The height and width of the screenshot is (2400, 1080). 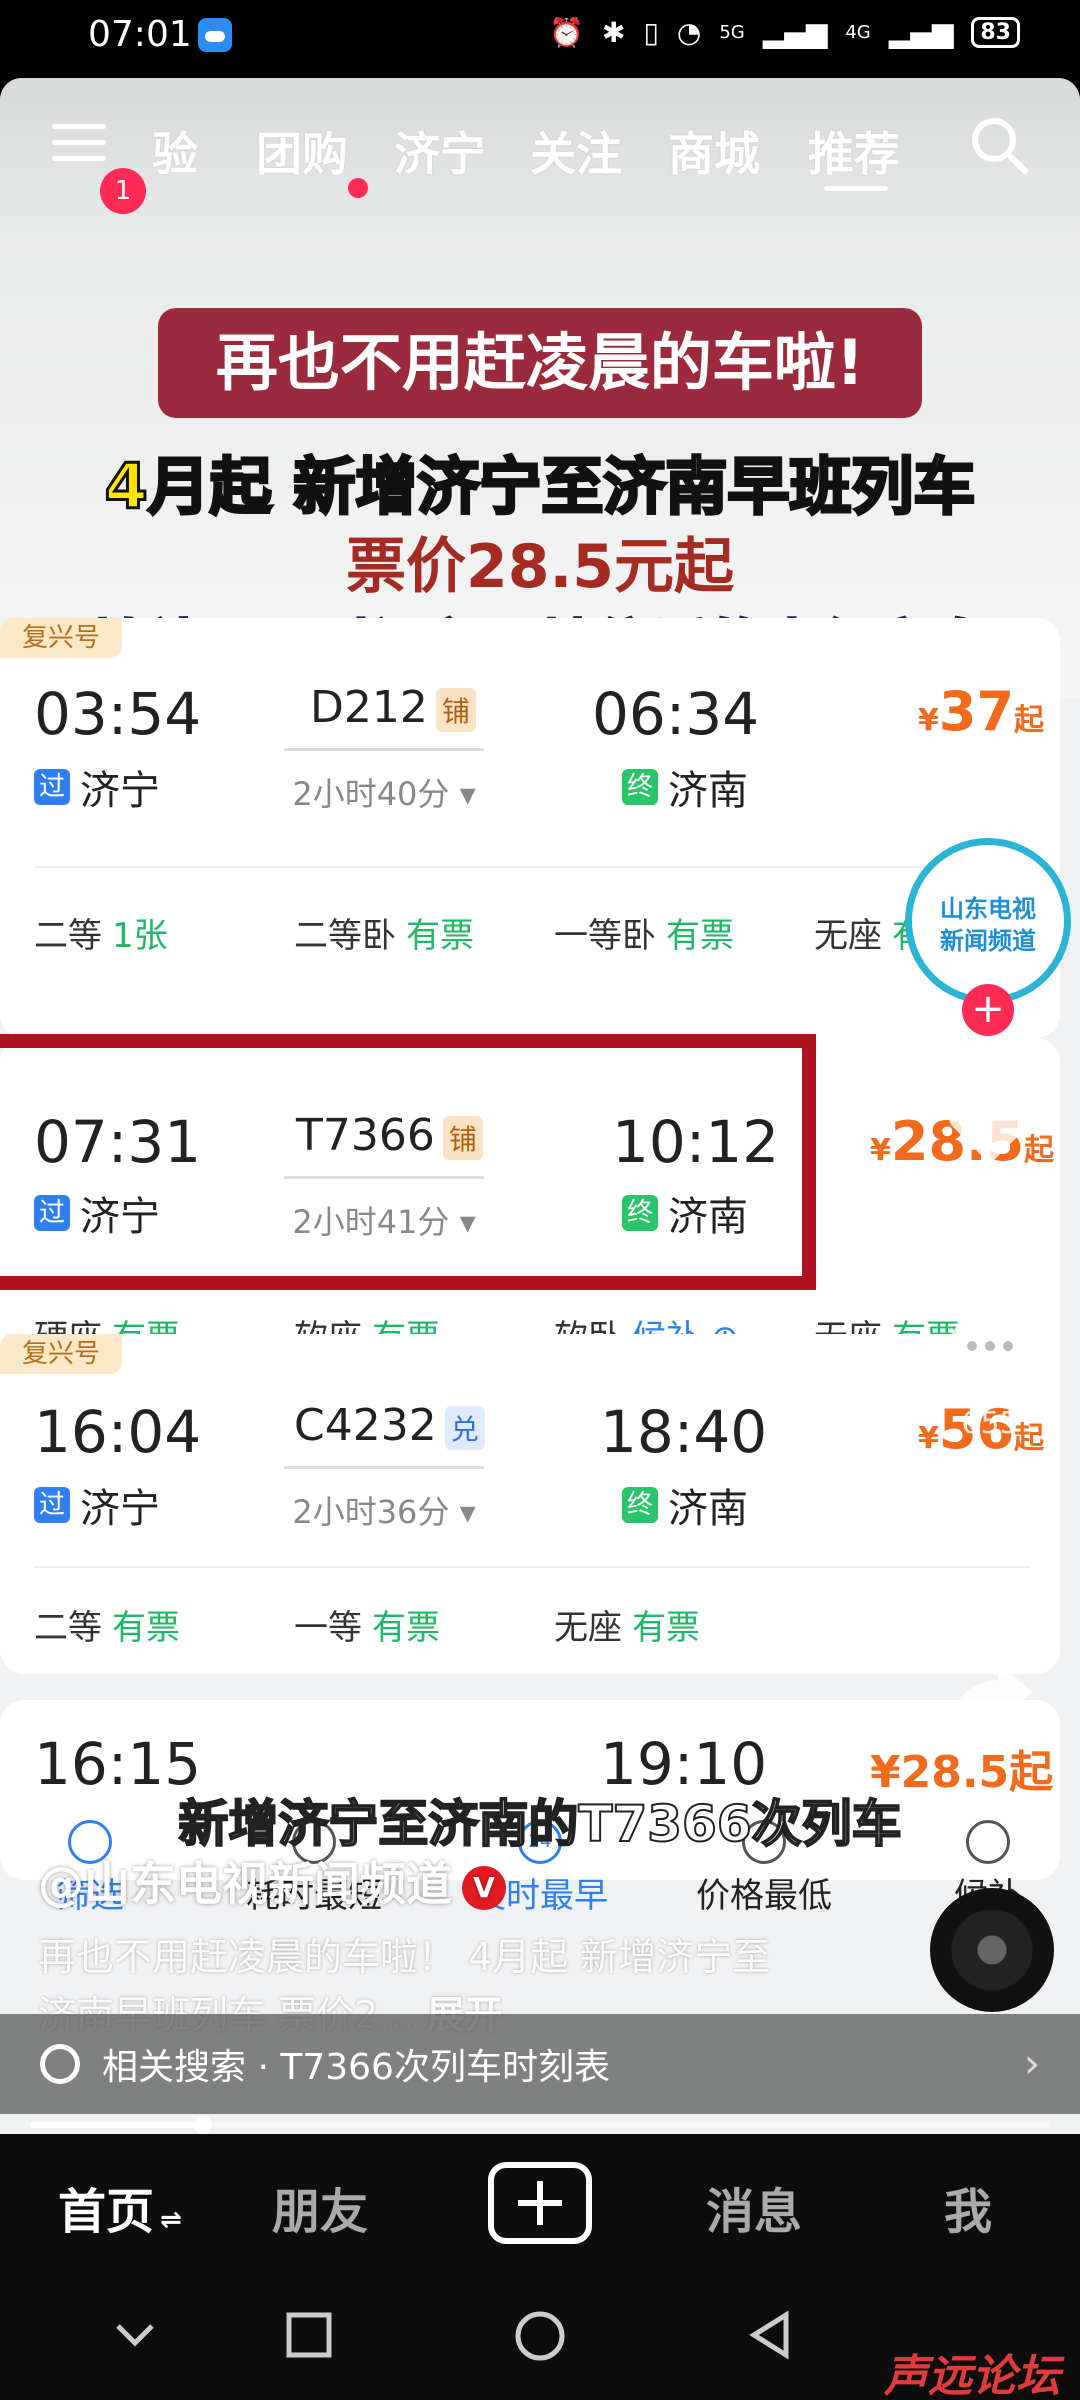 I want to click on top-nav: 1 验 团购 济宁 关注 商城 推荐, so click(x=540, y=153).